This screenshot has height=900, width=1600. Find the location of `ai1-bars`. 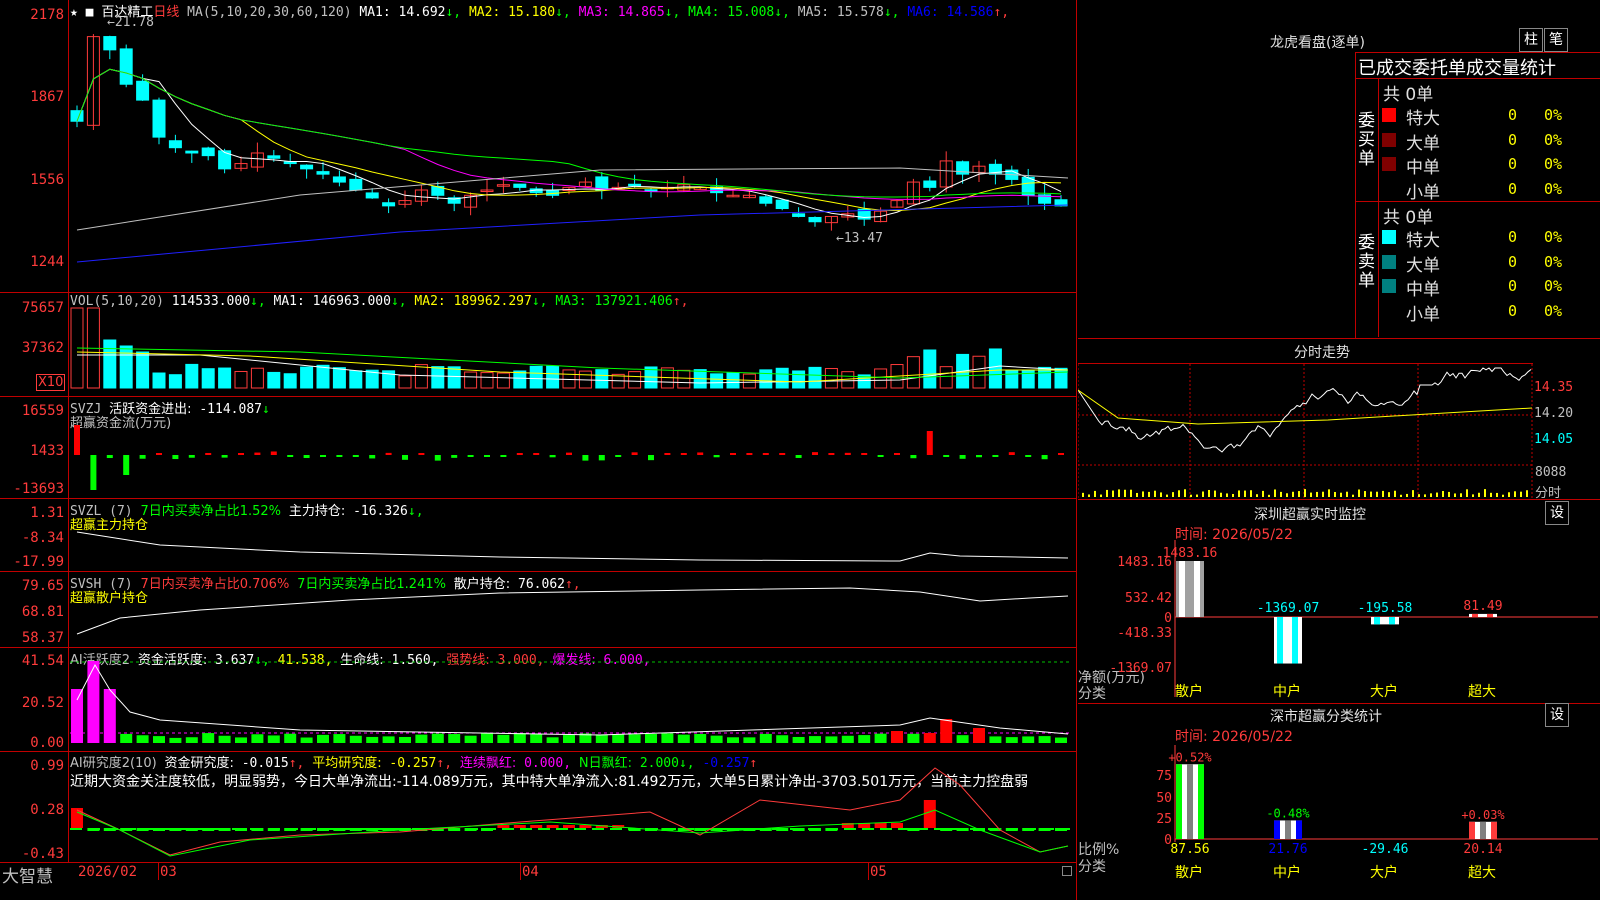

ai1-bars is located at coordinates (569, 702).